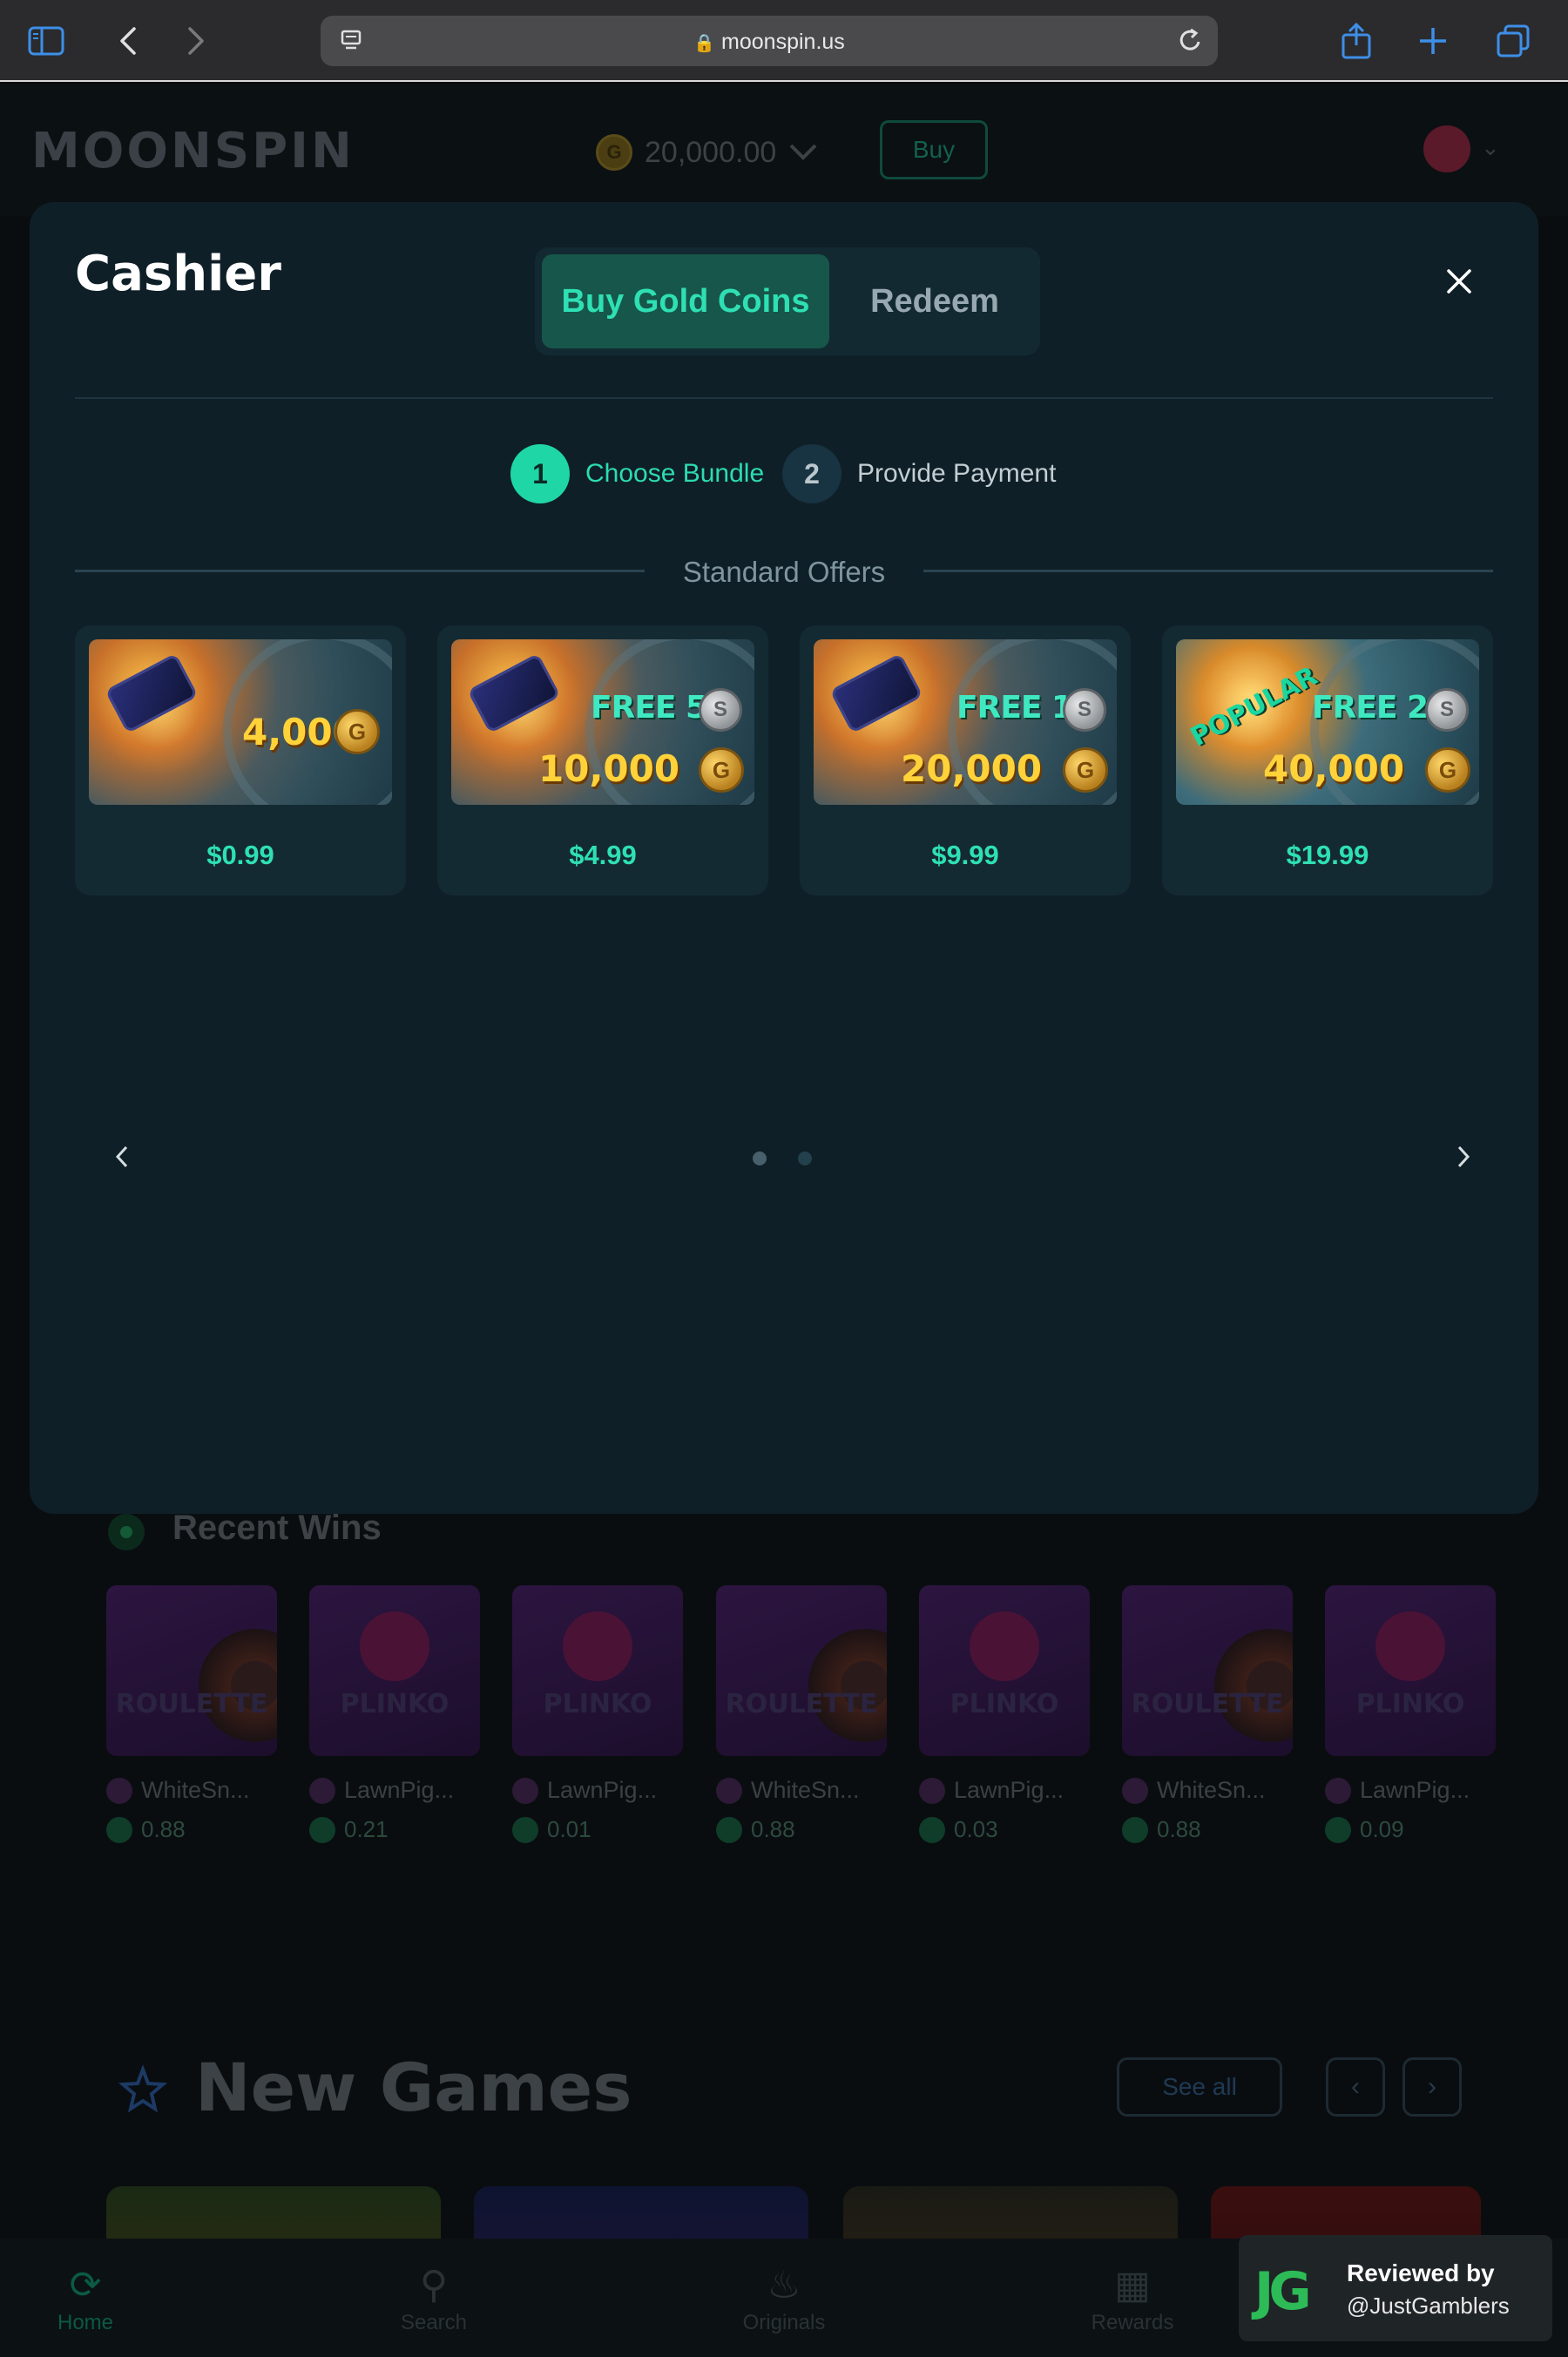  Describe the element at coordinates (122, 1156) in the screenshot. I see `chevron-left-icon` at that location.